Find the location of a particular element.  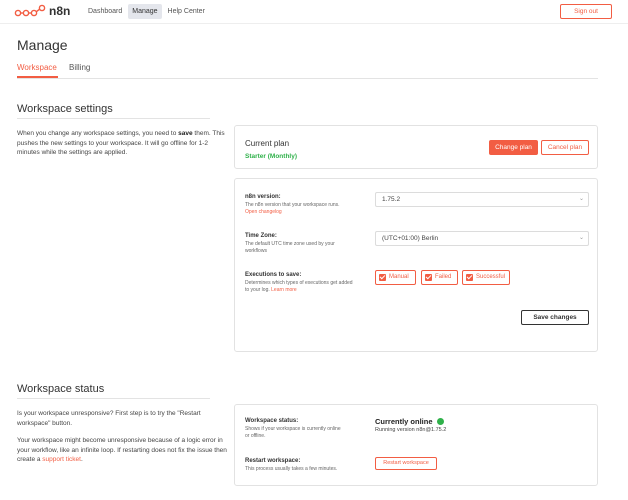

change-plan-button: Change plan is located at coordinates (513, 147).